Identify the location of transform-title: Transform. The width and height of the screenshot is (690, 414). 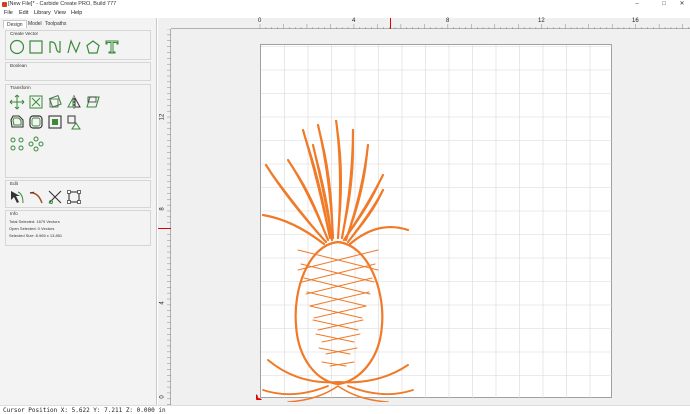
(20, 87).